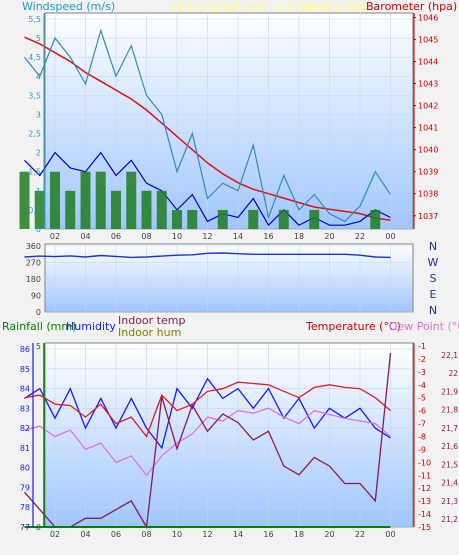 This screenshot has height=555, width=459. What do you see at coordinates (449, 410) in the screenshot?
I see `indoor-temp-tick-label: 21,8` at bounding box center [449, 410].